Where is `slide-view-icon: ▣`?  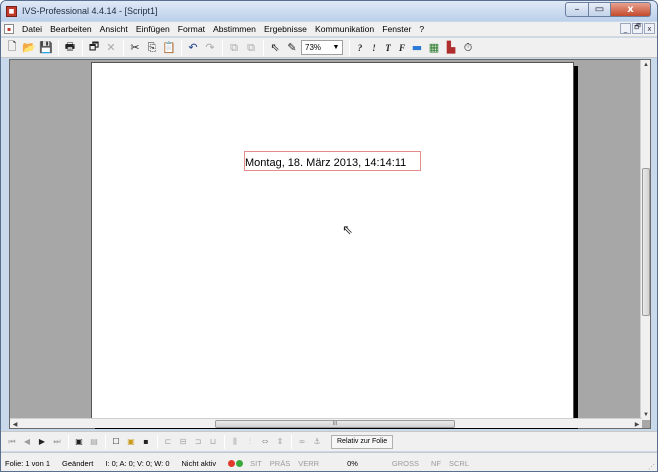 slide-view-icon: ▣ is located at coordinates (79, 442).